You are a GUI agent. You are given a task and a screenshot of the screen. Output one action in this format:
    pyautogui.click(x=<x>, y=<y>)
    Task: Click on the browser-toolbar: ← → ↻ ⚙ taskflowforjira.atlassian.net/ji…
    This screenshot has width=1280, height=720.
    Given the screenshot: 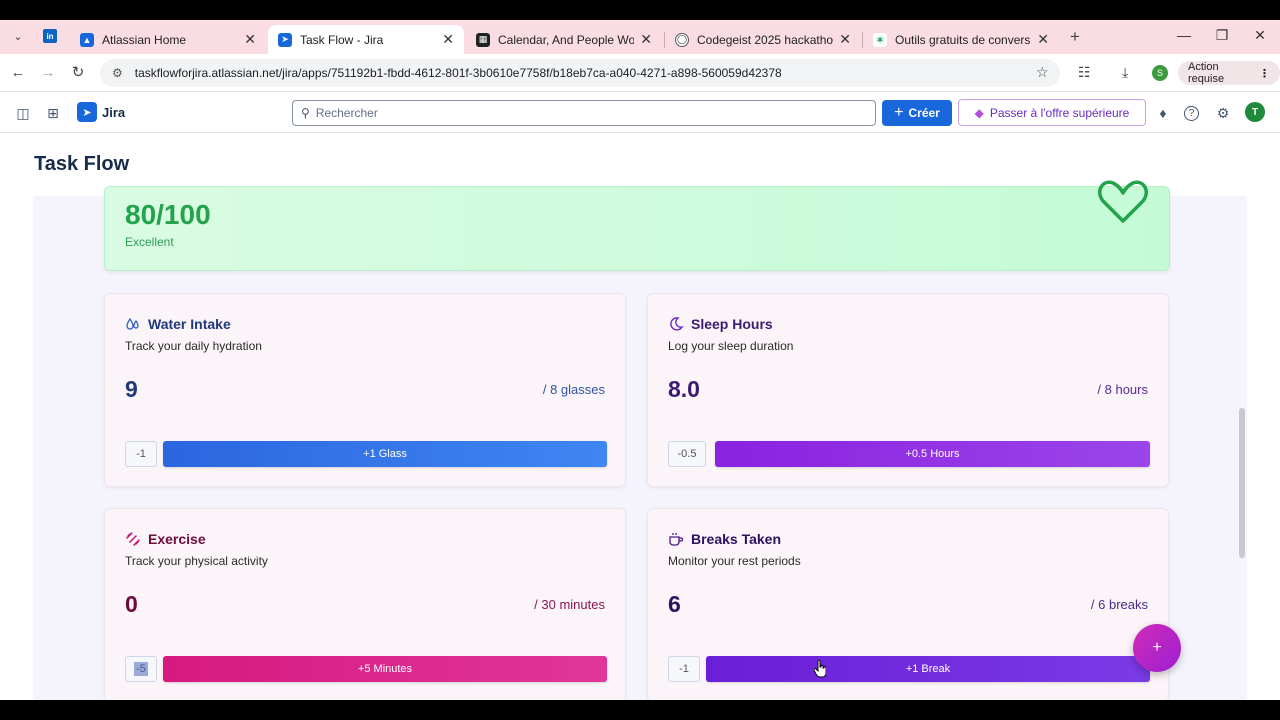 What is the action you would take?
    pyautogui.click(x=640, y=73)
    